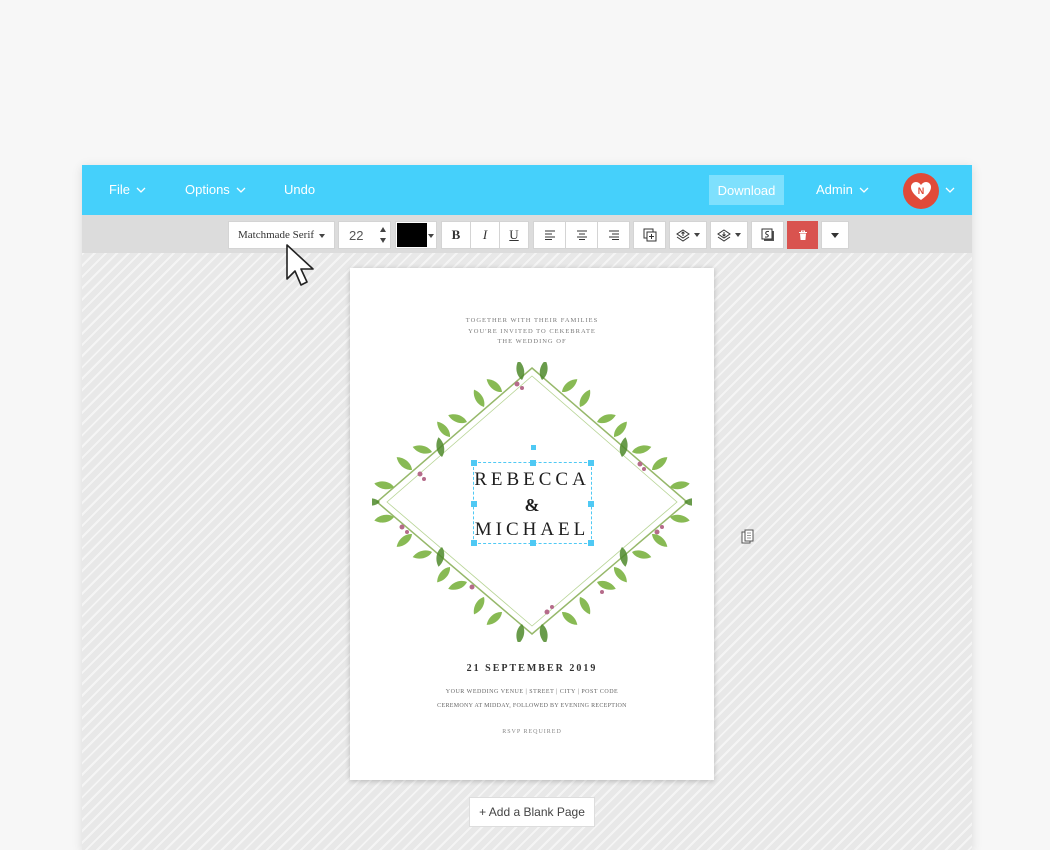 The width and height of the screenshot is (1050, 850). I want to click on bold-button: B, so click(456, 235).